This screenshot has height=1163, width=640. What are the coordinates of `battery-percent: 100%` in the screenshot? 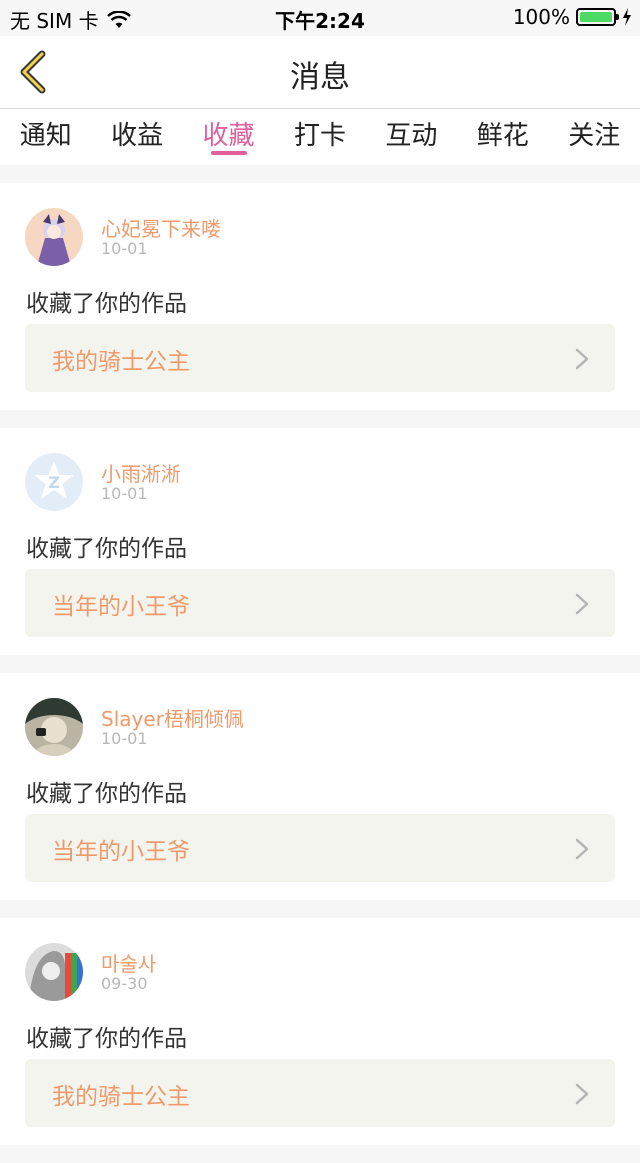 It's located at (541, 17).